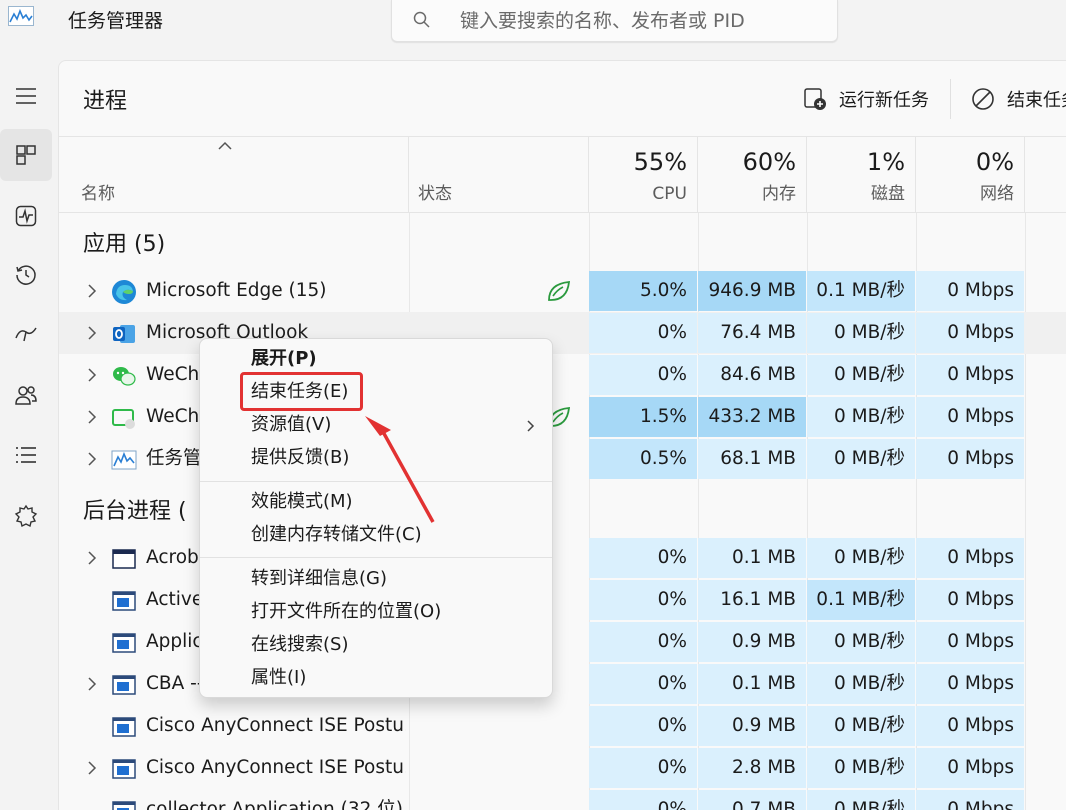 The width and height of the screenshot is (1066, 810). I want to click on efficiency-mode-leaf-icon, so click(559, 291).